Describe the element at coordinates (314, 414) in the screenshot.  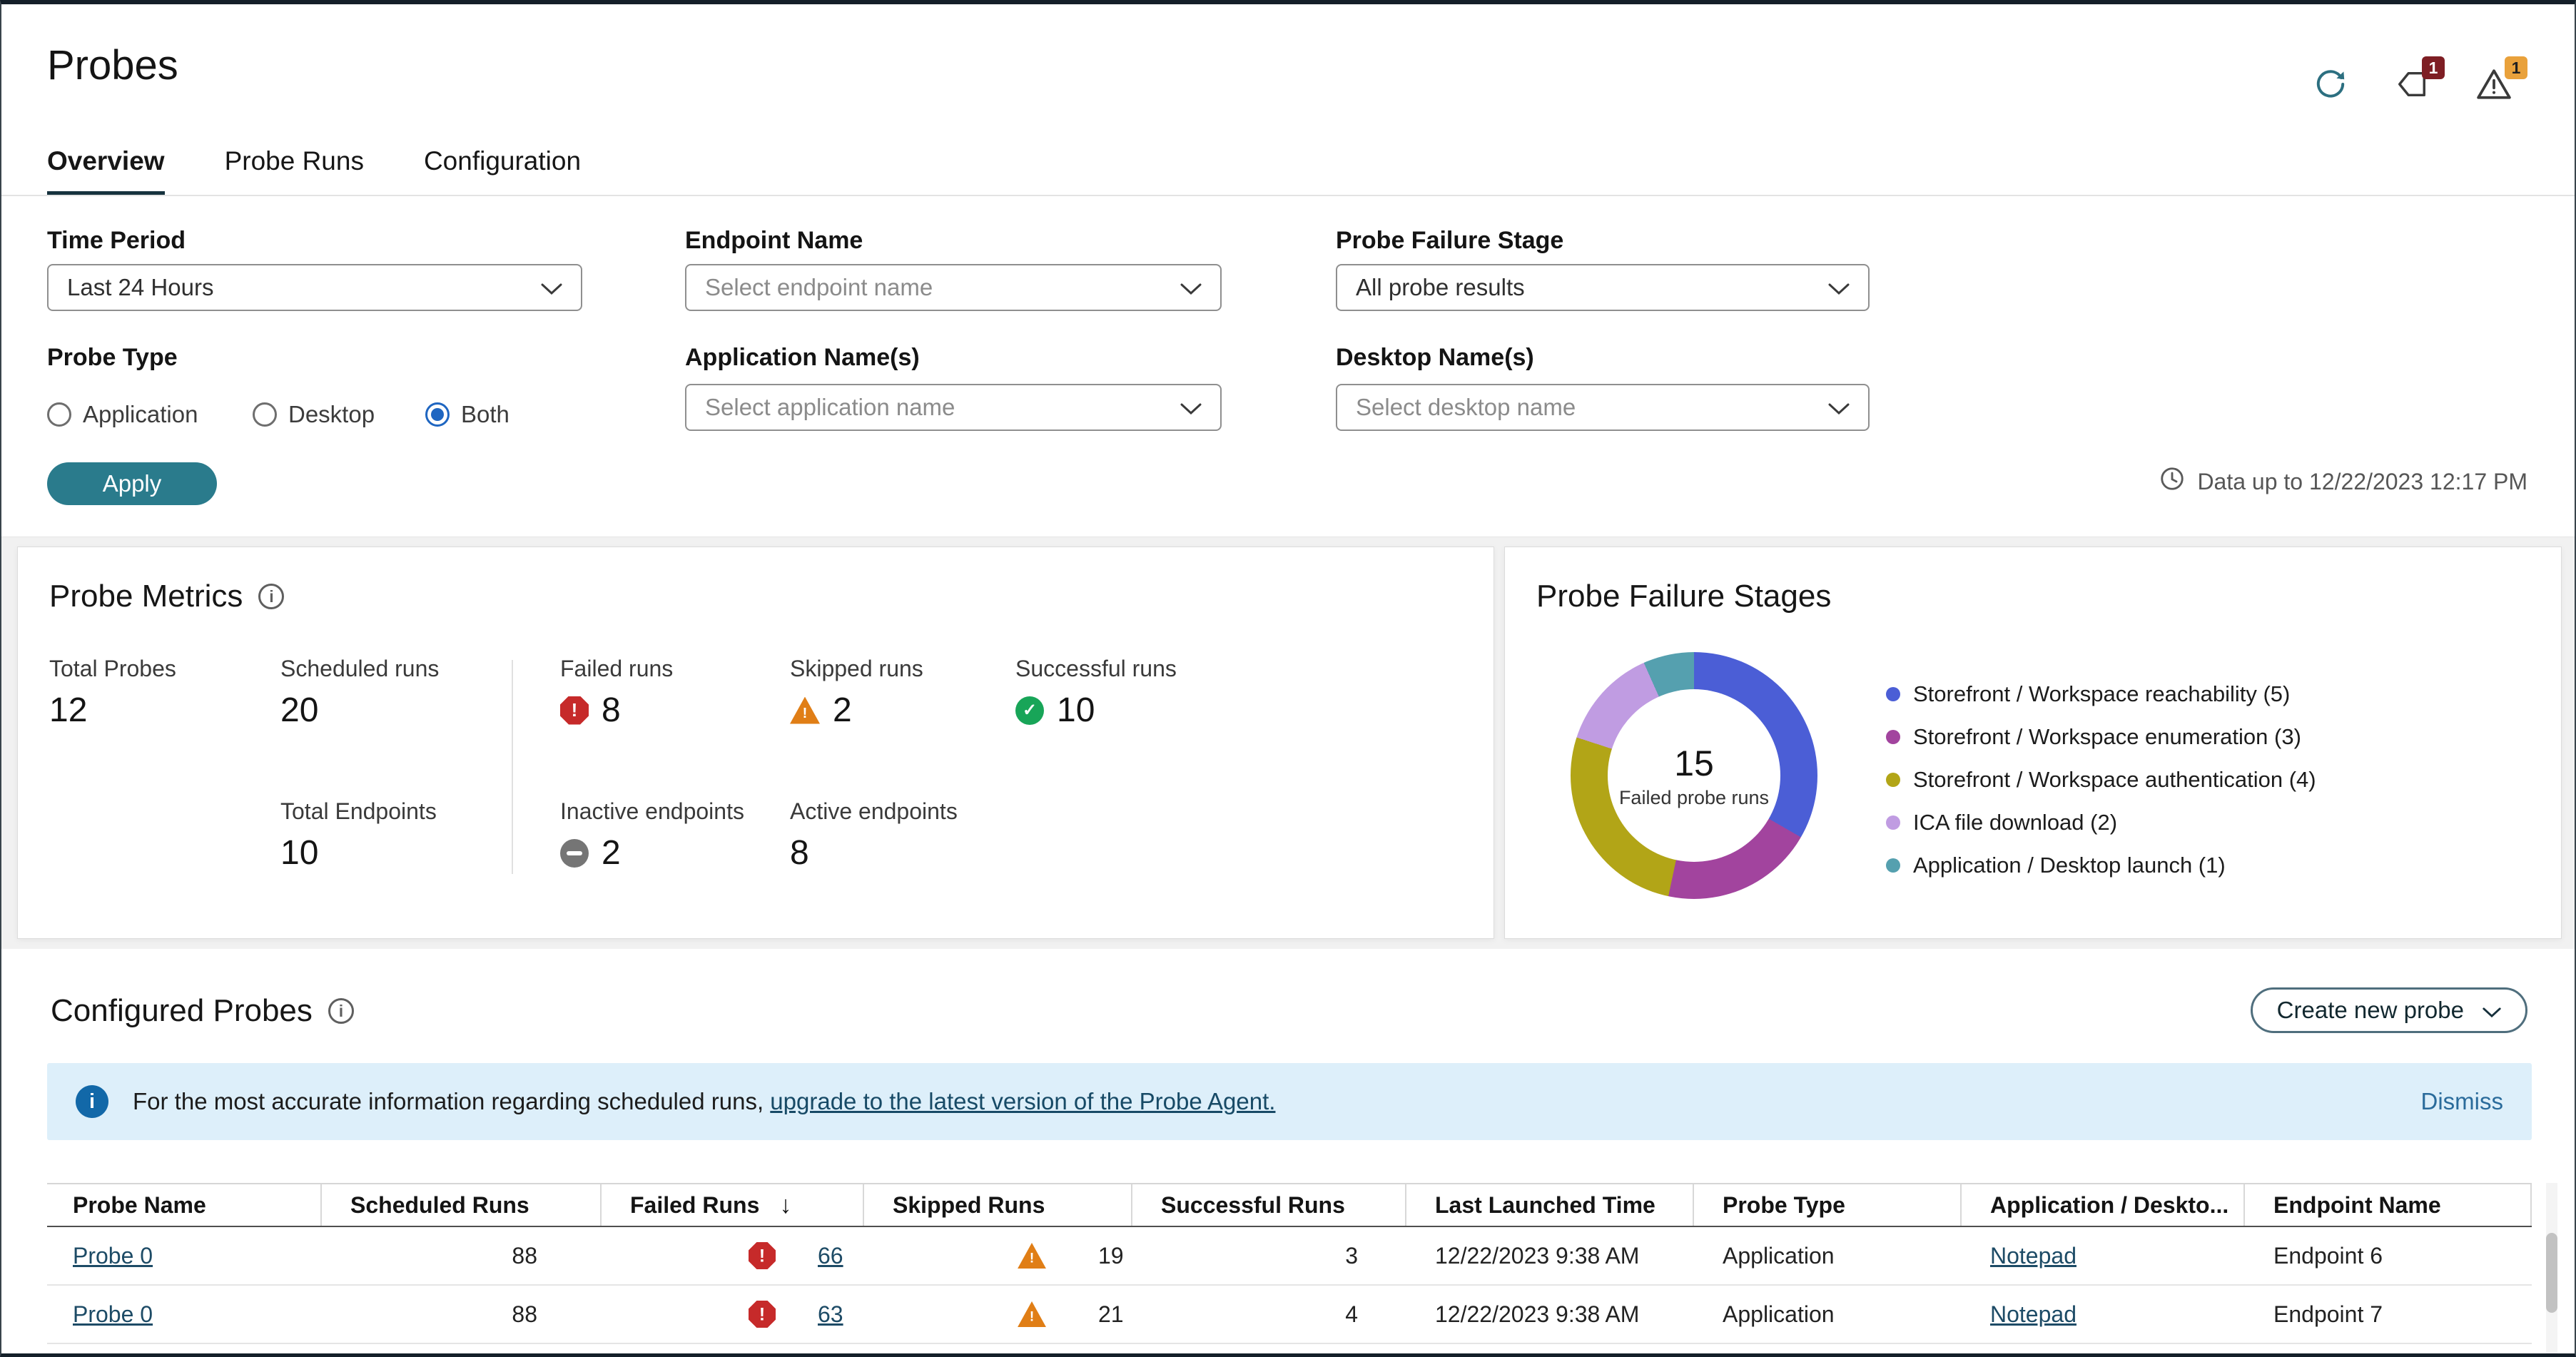
I see `probe-type-desktop-radio: Desktop` at that location.